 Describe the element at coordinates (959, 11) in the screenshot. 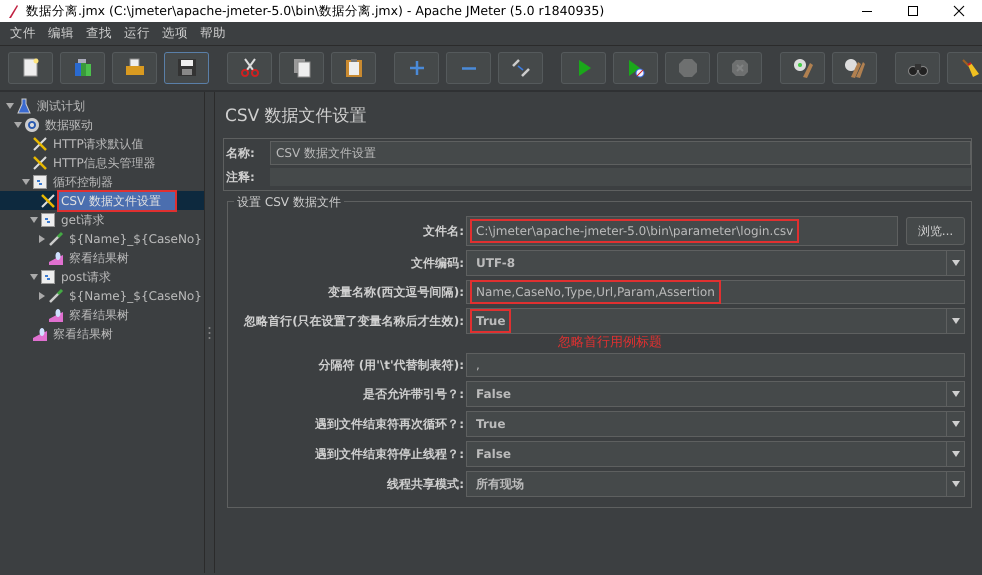

I see `close-icon` at that location.